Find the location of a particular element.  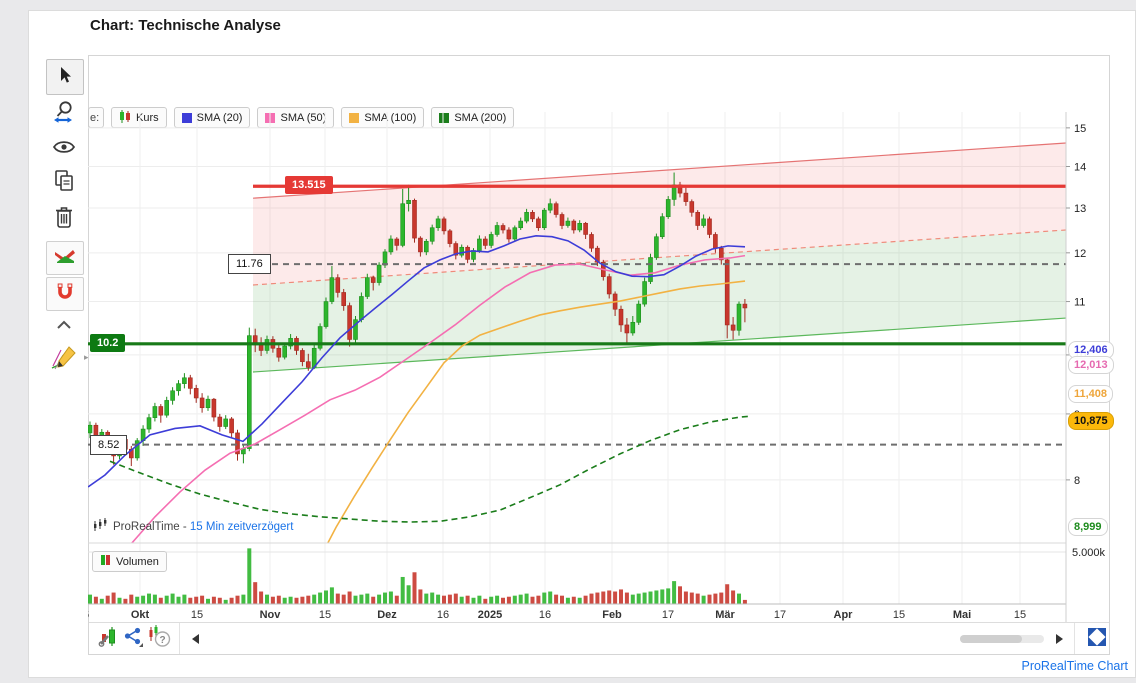

help-button: ? is located at coordinates (159, 639).